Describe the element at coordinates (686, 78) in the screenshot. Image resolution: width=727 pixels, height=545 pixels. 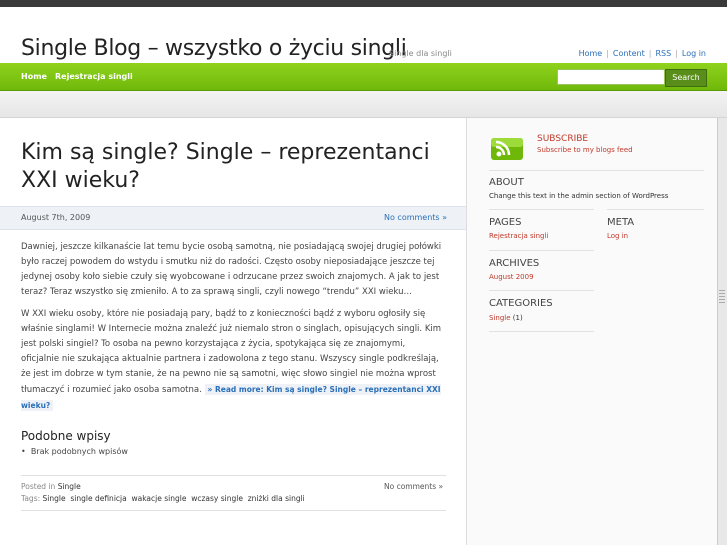
I see `search-button: Search` at that location.